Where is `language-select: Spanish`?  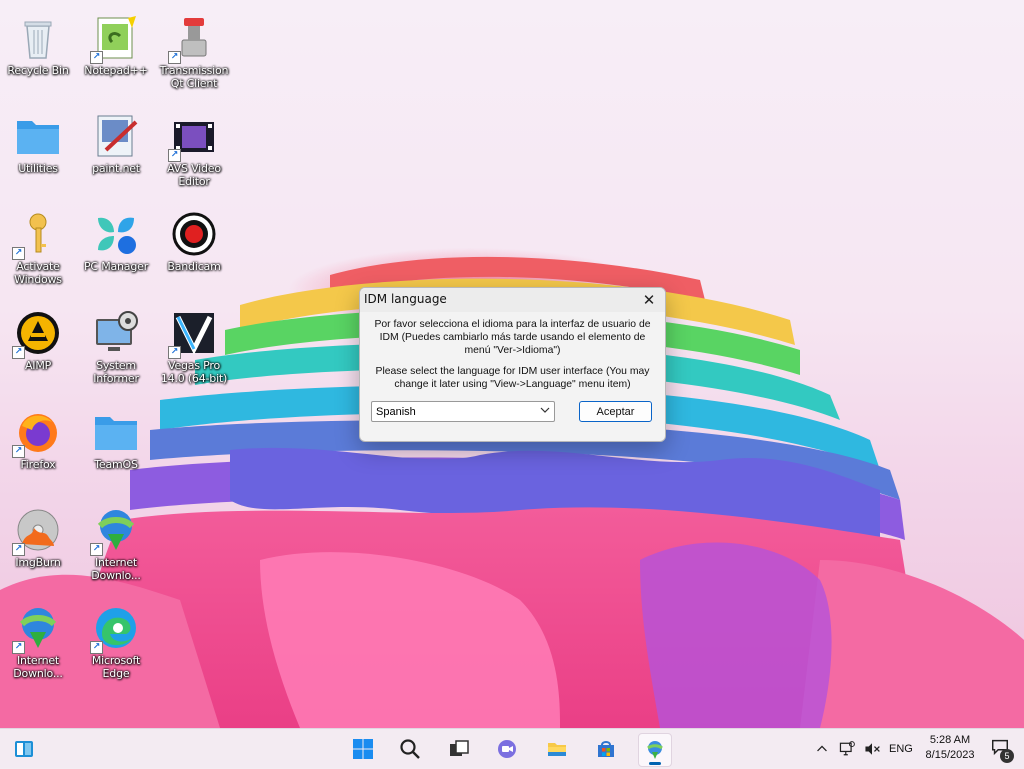 language-select: Spanish is located at coordinates (463, 411).